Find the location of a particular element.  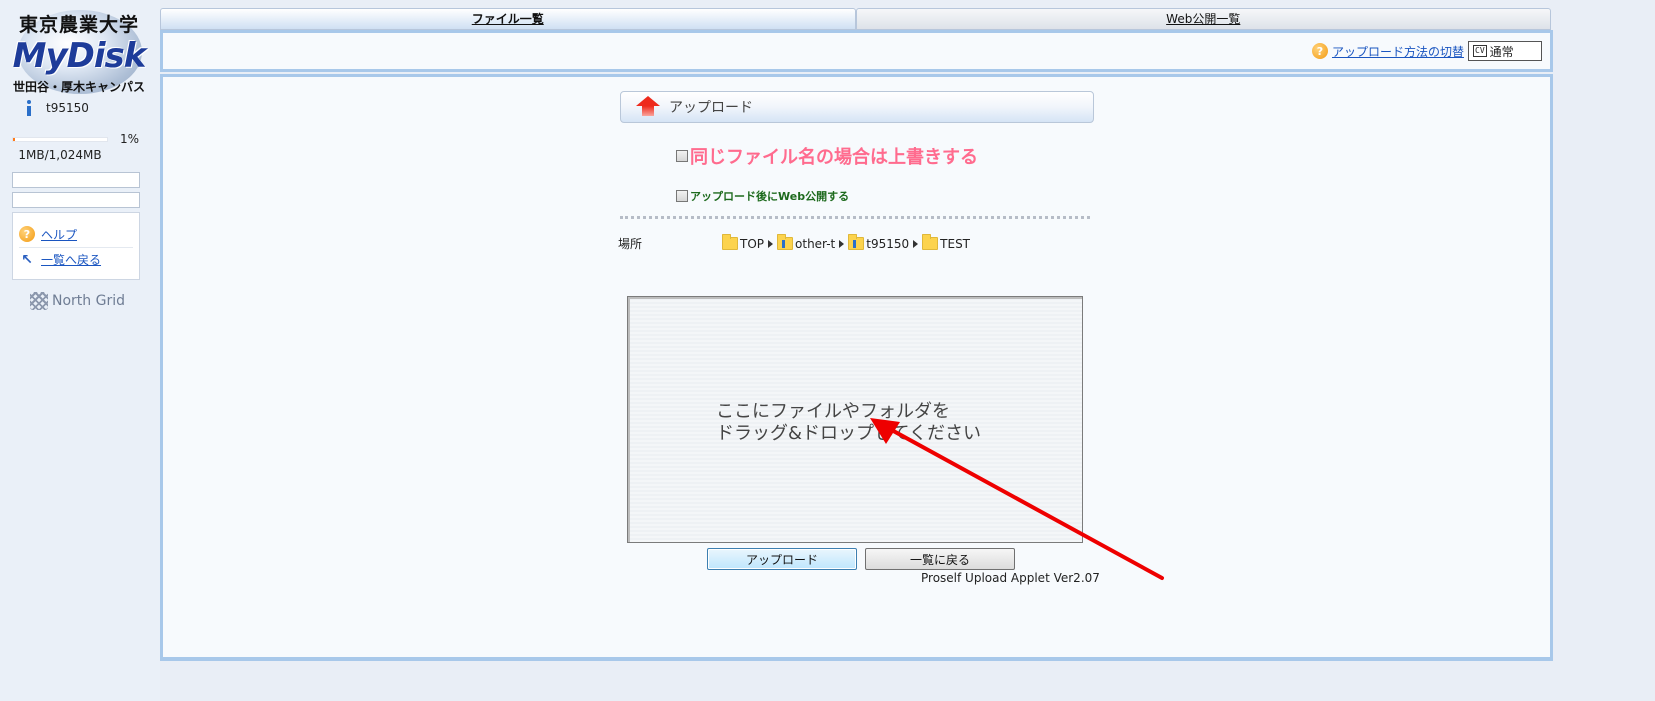

overwrite-checkbox is located at coordinates (682, 156).